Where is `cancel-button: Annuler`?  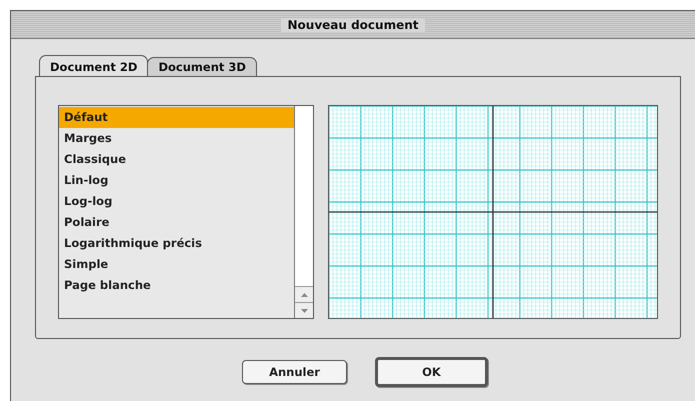 cancel-button: Annuler is located at coordinates (294, 372).